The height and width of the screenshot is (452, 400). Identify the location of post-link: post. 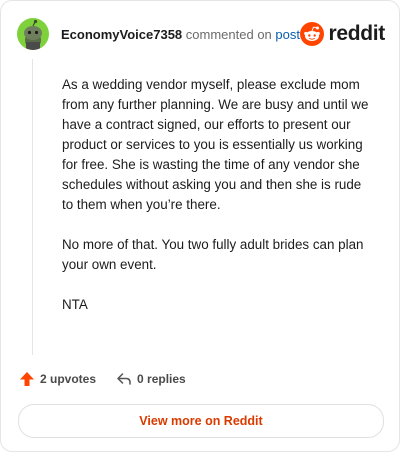
(287, 34).